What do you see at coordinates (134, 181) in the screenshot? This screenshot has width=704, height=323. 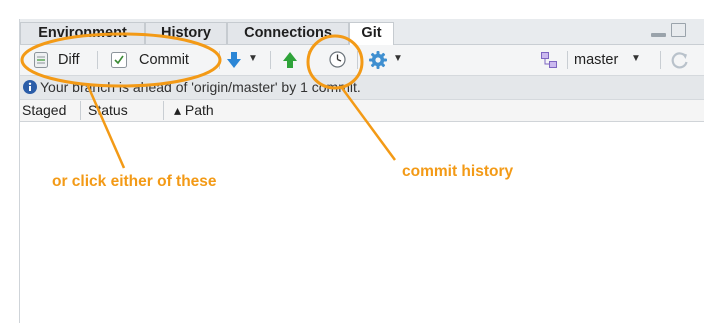 I see `callout-text-left: or click either of these` at bounding box center [134, 181].